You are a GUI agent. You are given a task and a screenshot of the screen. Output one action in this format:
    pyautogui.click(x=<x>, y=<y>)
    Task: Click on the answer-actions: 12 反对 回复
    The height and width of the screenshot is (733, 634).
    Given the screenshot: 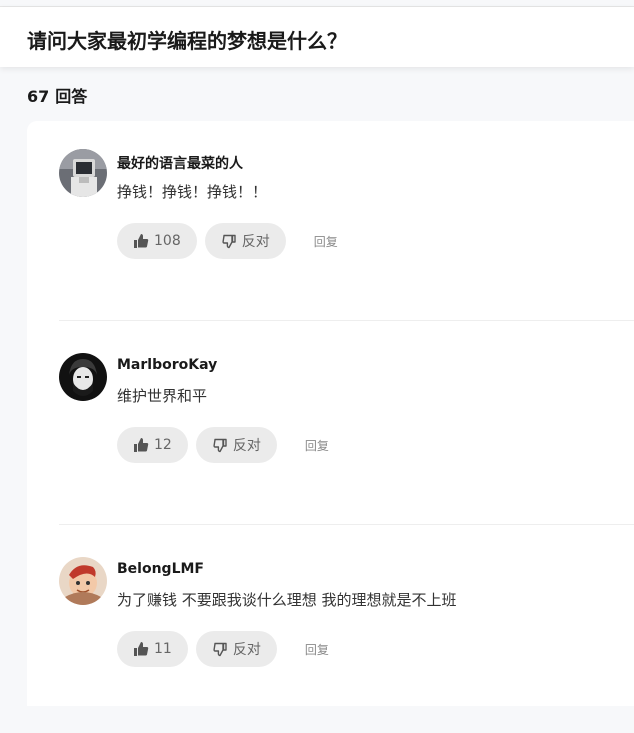 What is the action you would take?
    pyautogui.click(x=223, y=445)
    